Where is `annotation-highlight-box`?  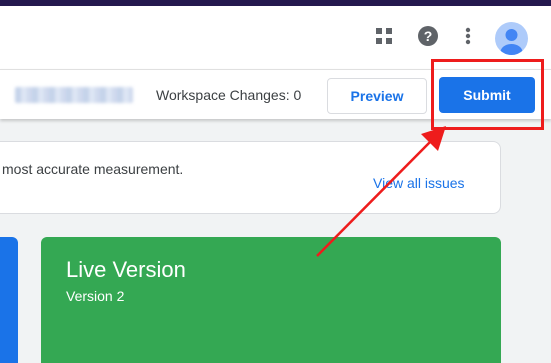
annotation-highlight-box is located at coordinates (487, 94).